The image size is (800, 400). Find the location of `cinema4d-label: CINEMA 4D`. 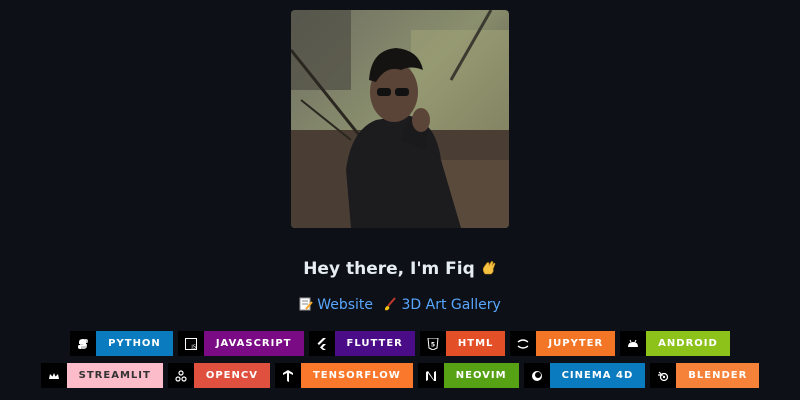

cinema4d-label: CINEMA 4D is located at coordinates (597, 375).